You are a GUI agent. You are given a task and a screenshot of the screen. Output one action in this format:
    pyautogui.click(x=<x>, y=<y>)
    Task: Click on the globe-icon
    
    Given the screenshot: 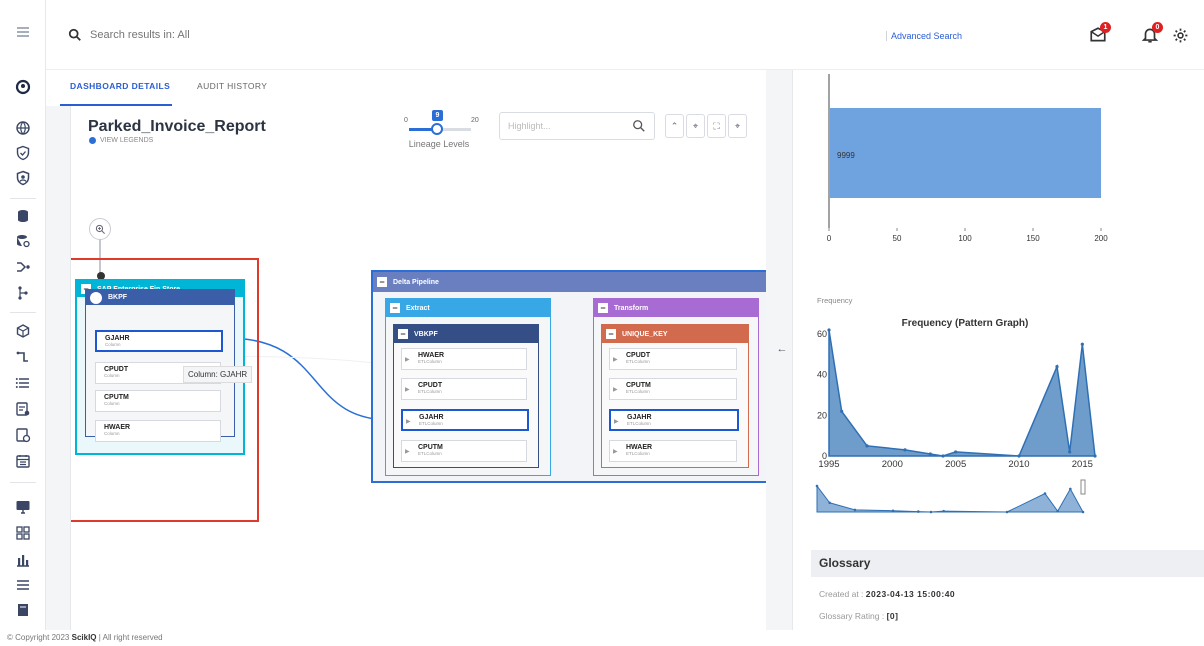 What is the action you would take?
    pyautogui.click(x=23, y=128)
    